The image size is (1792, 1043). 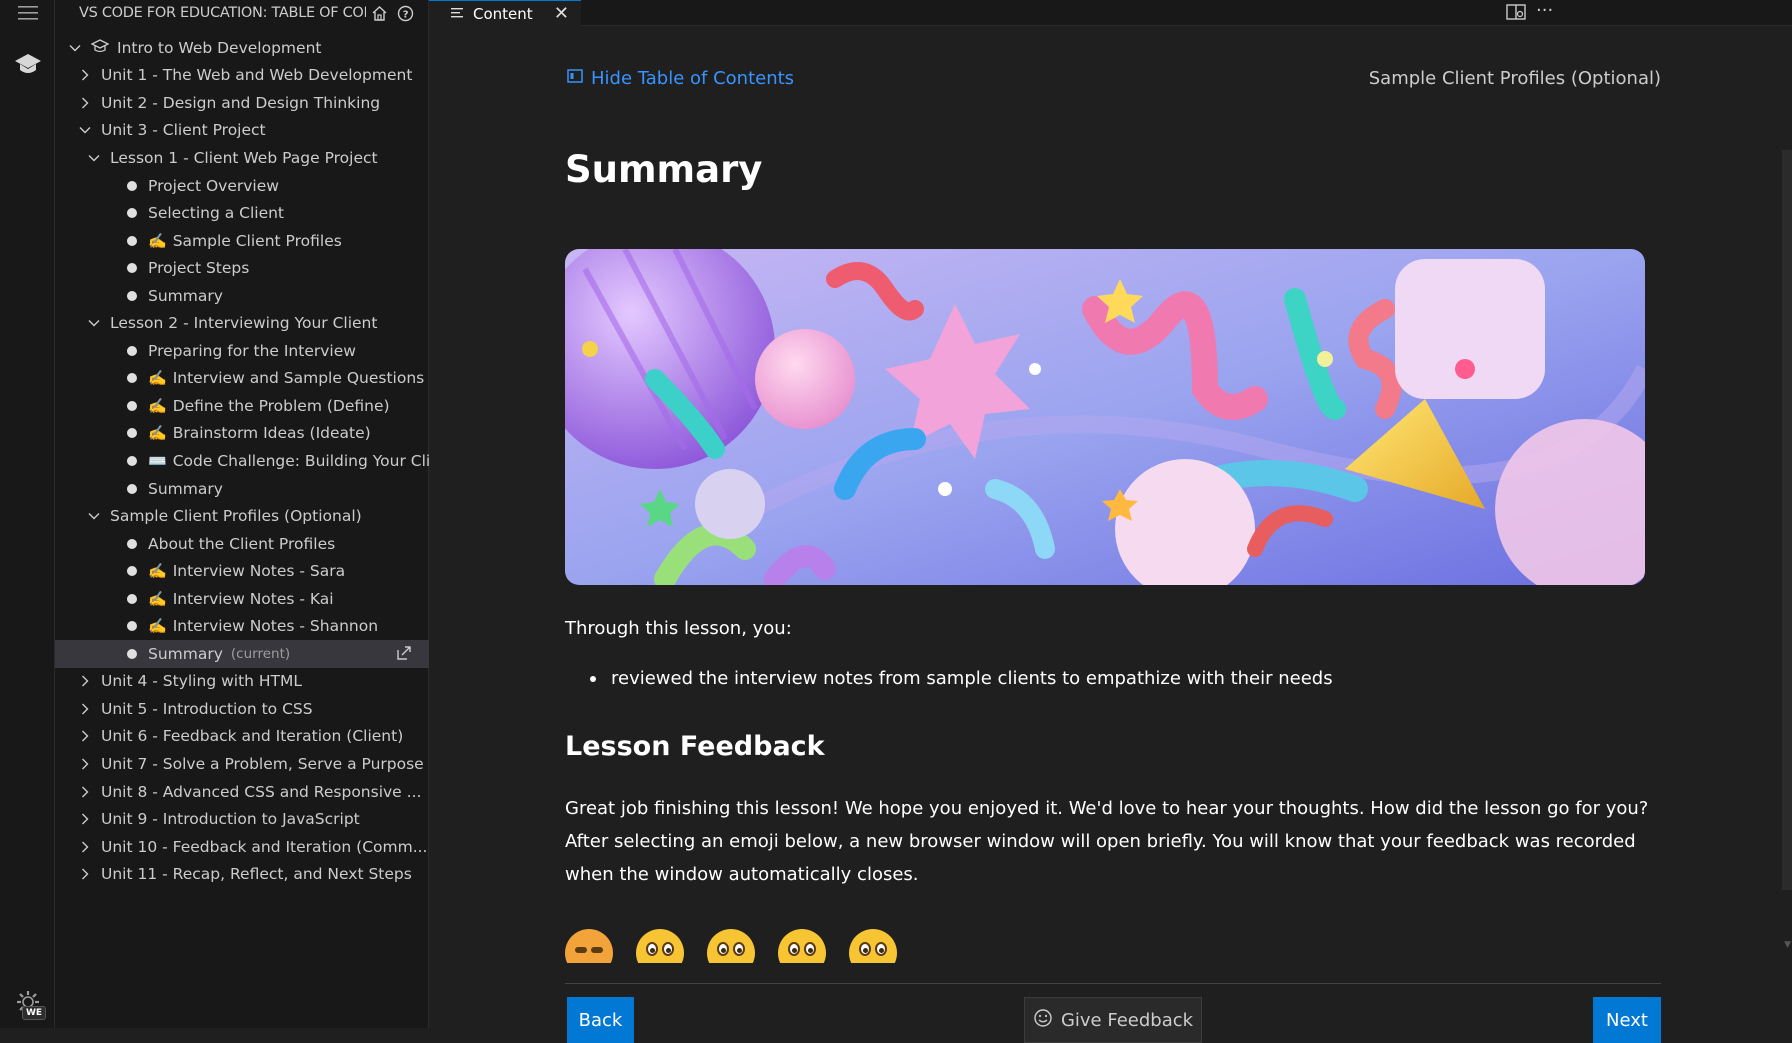 I want to click on breadcrumb: Sample Client Profiles (Optional), so click(x=1514, y=78).